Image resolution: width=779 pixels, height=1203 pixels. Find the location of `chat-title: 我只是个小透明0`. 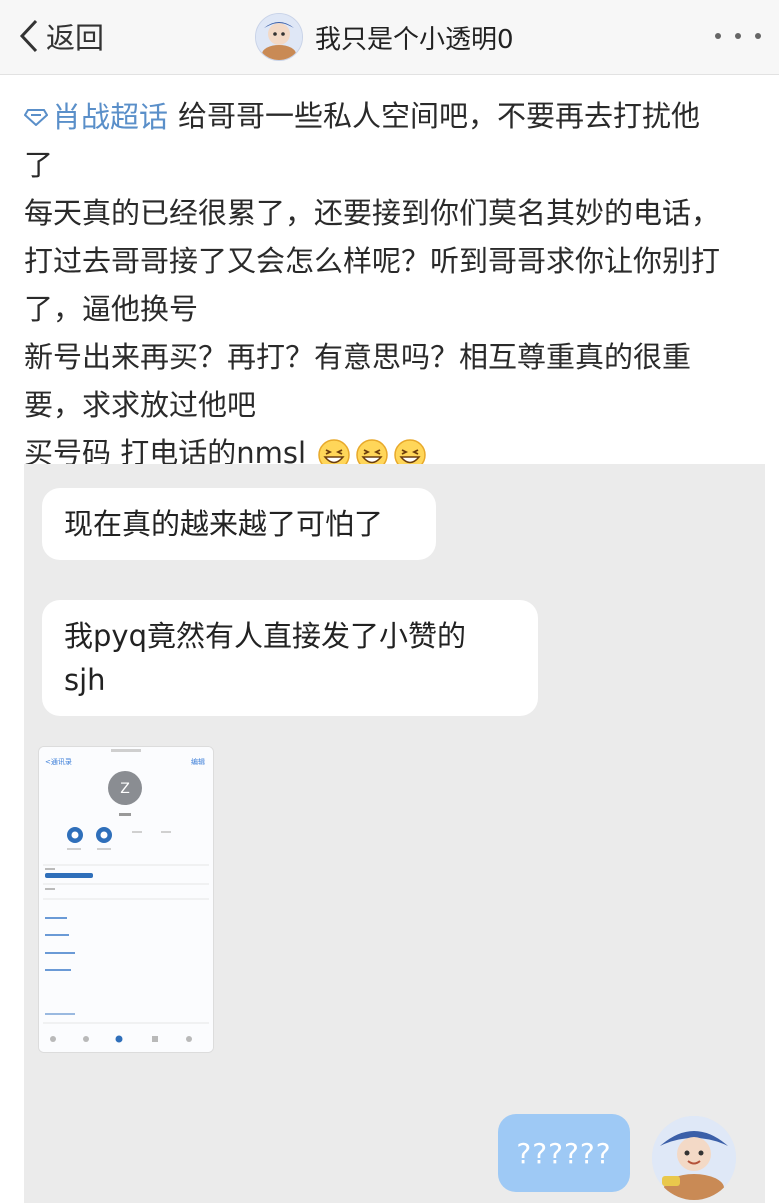

chat-title: 我只是个小透明0 is located at coordinates (414, 39).